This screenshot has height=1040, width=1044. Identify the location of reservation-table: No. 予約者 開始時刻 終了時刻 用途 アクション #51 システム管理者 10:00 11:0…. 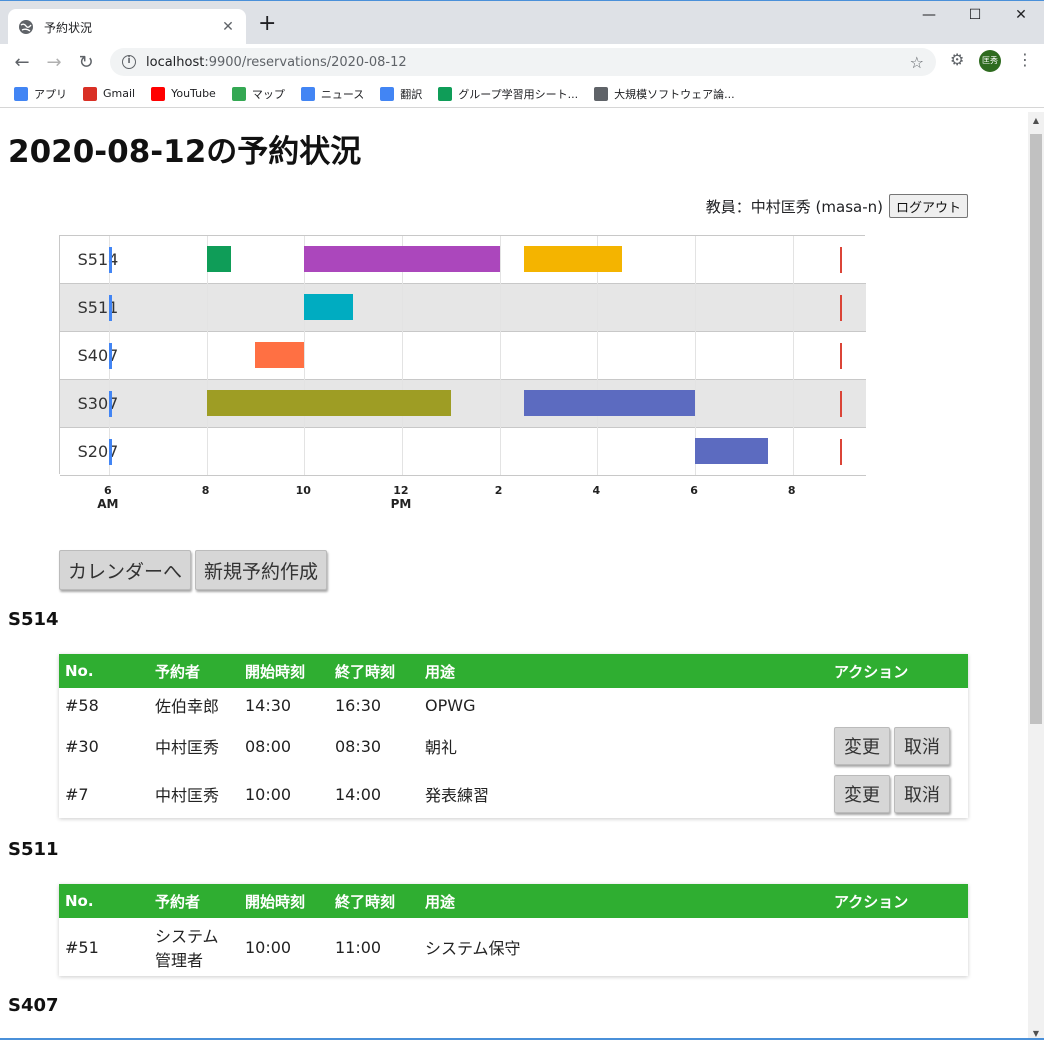
(513, 930).